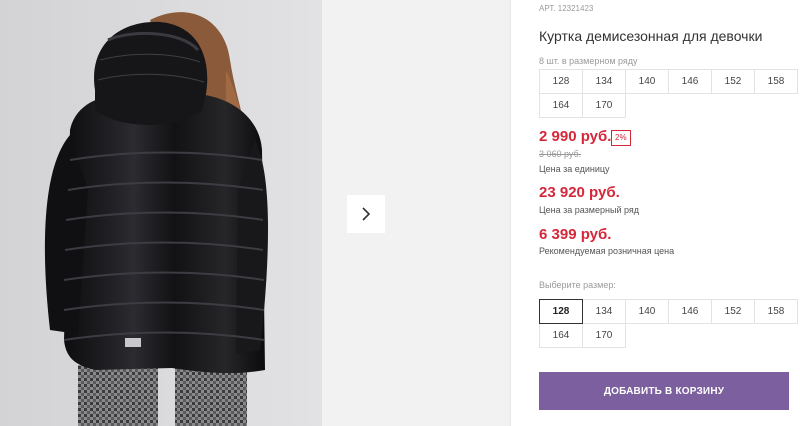 The height and width of the screenshot is (426, 800). I want to click on size-picker-grid: 128 134 140 146 152 158 164 170, so click(668, 323).